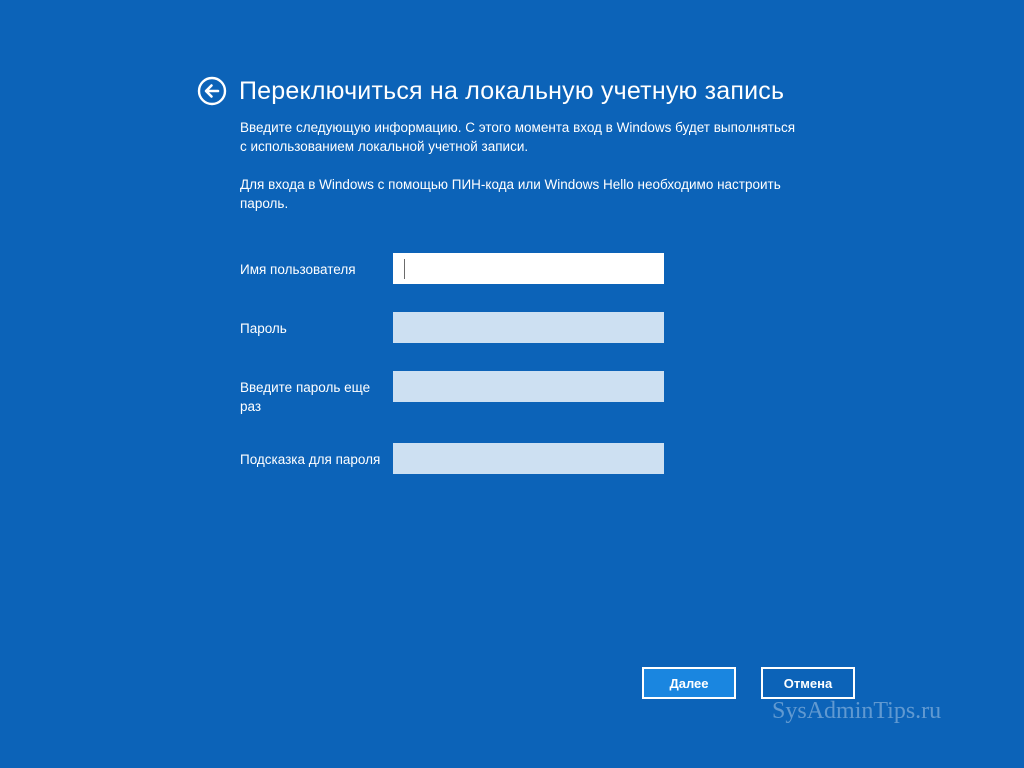 This screenshot has width=1024, height=768. What do you see at coordinates (298, 269) in the screenshot?
I see `username-label: Имя пользователя` at bounding box center [298, 269].